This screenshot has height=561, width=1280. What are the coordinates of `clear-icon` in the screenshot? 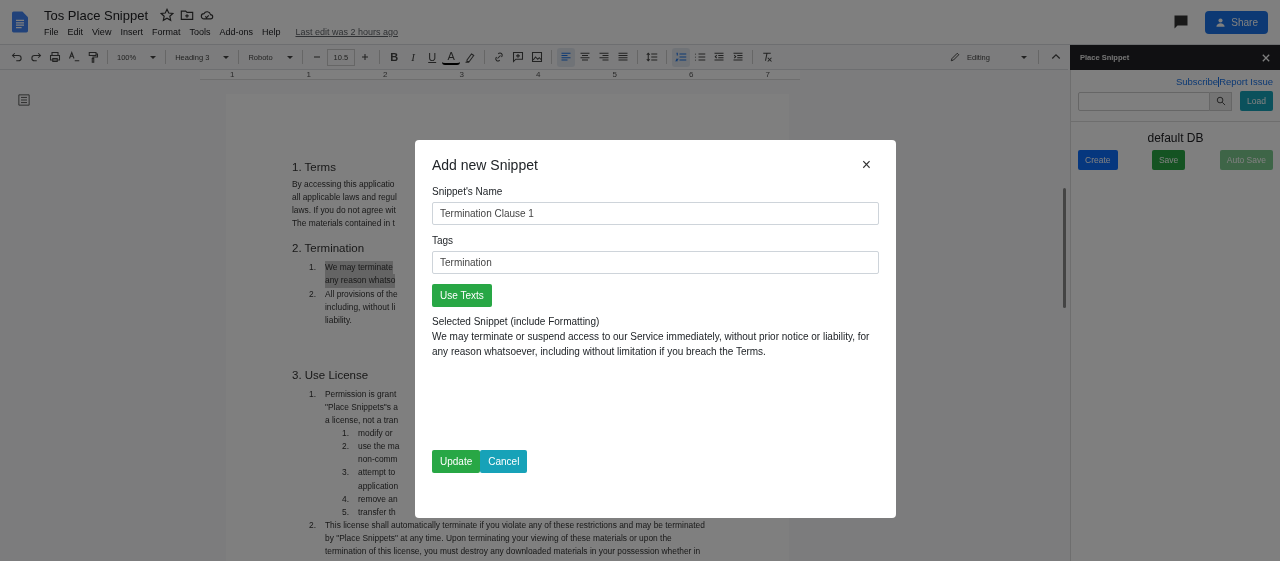 It's located at (767, 57).